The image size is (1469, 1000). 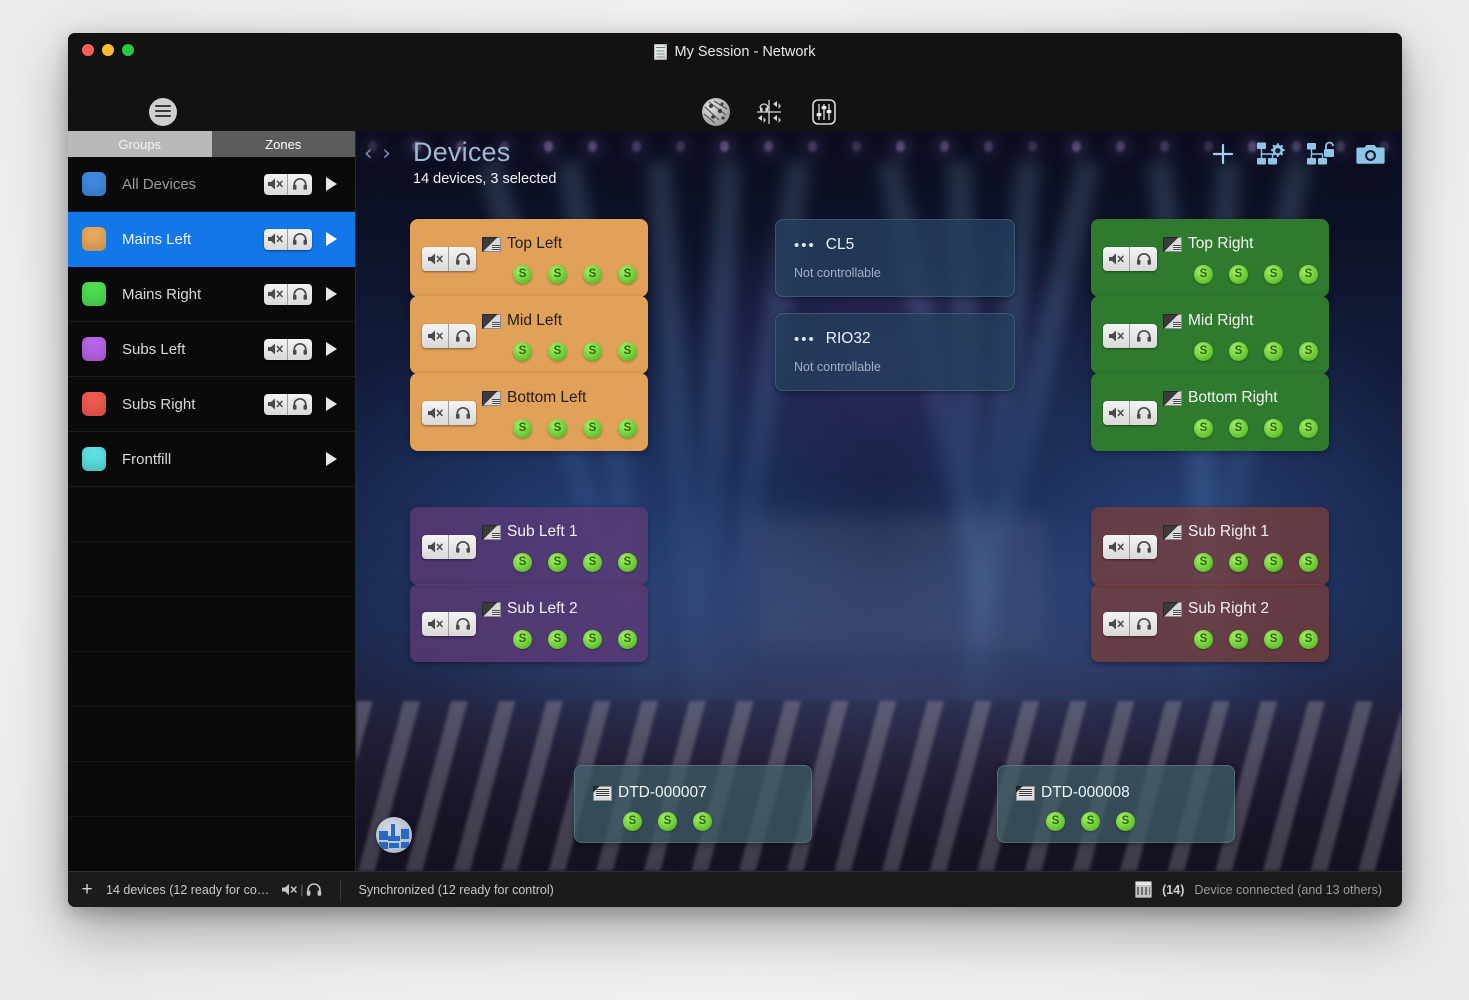 What do you see at coordinates (368, 153) in the screenshot?
I see `nav-back-icon: ‹` at bounding box center [368, 153].